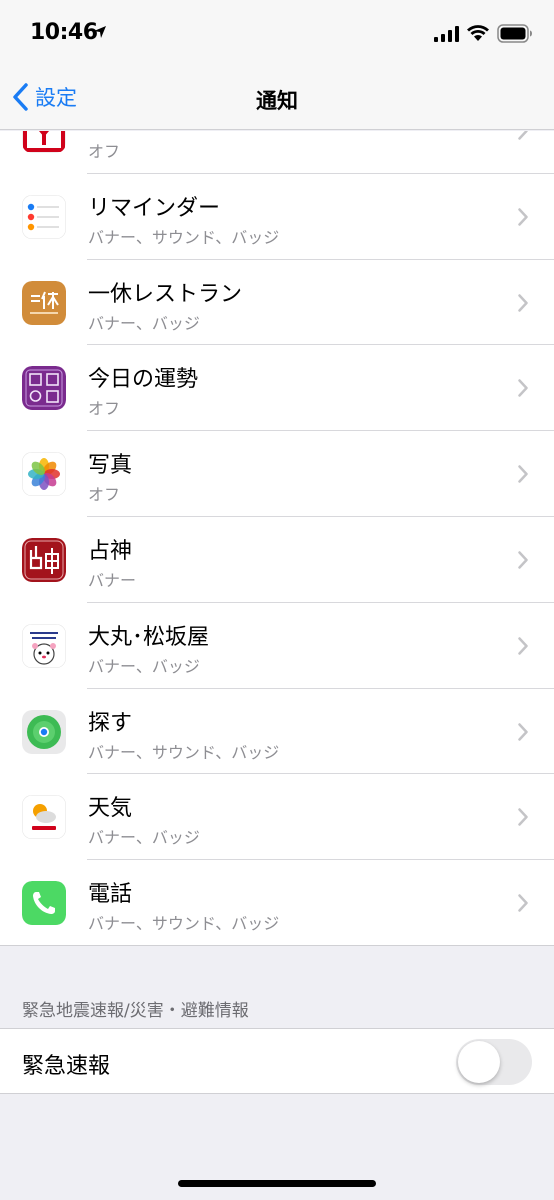 Image resolution: width=554 pixels, height=1200 pixels. I want to click on app-row-photos: 写真 オフ, so click(277, 474).